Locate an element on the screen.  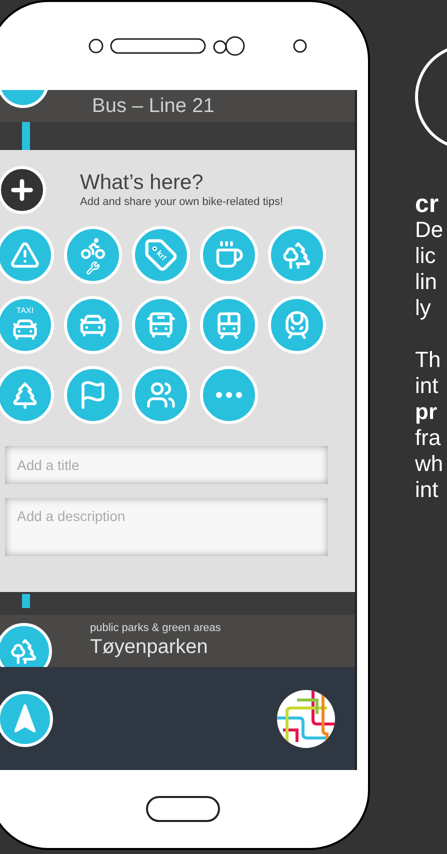
side-text-line: Th is located at coordinates (428, 360).